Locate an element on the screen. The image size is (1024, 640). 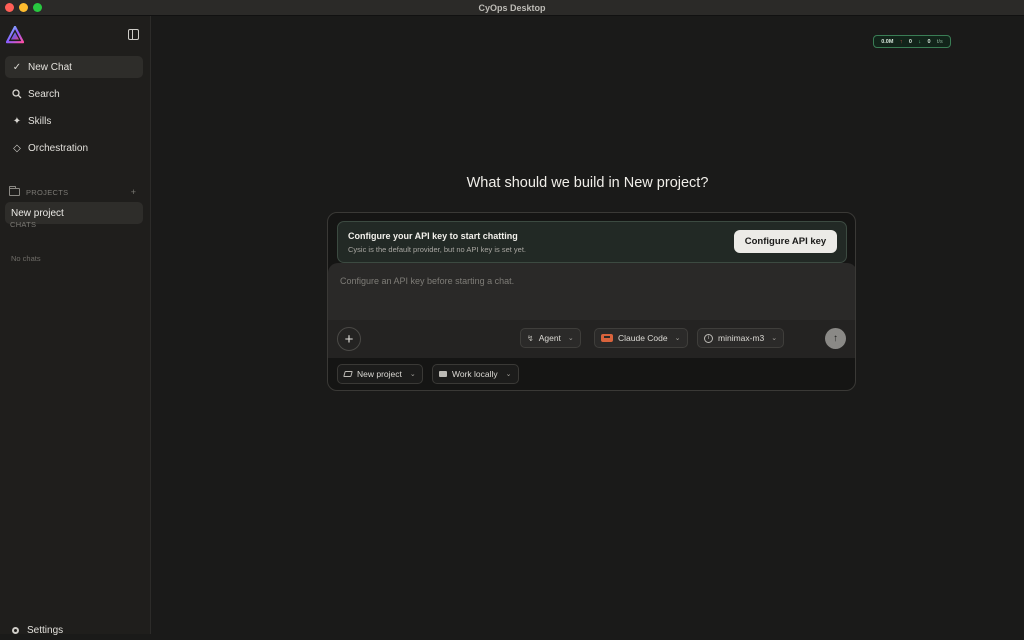
minimize-window-button is located at coordinates (23, 7).